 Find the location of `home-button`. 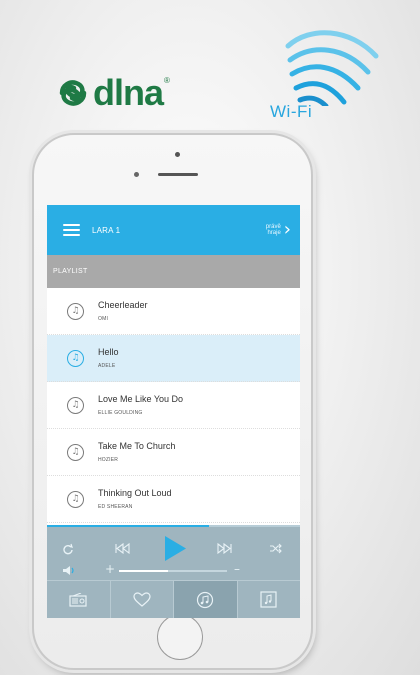

home-button is located at coordinates (180, 637).